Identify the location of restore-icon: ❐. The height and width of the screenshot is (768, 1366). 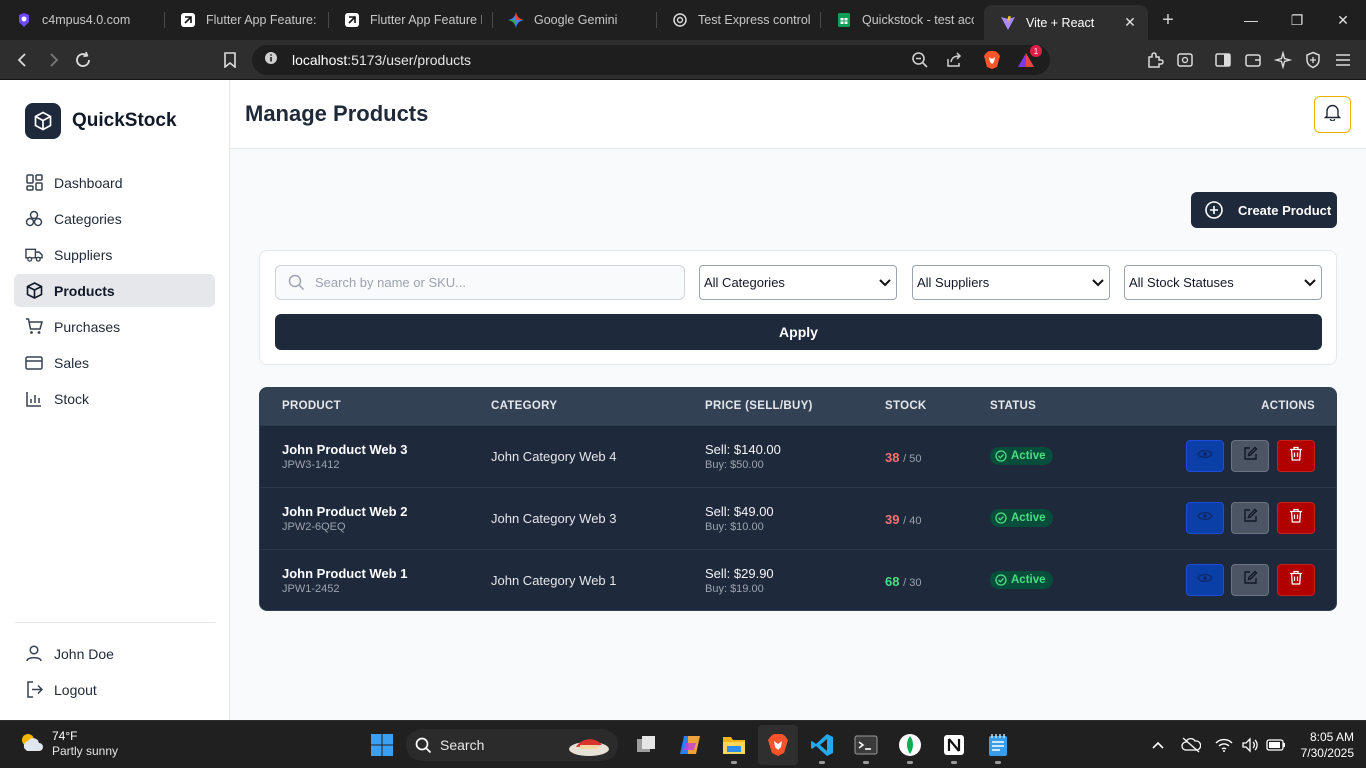
(1297, 20).